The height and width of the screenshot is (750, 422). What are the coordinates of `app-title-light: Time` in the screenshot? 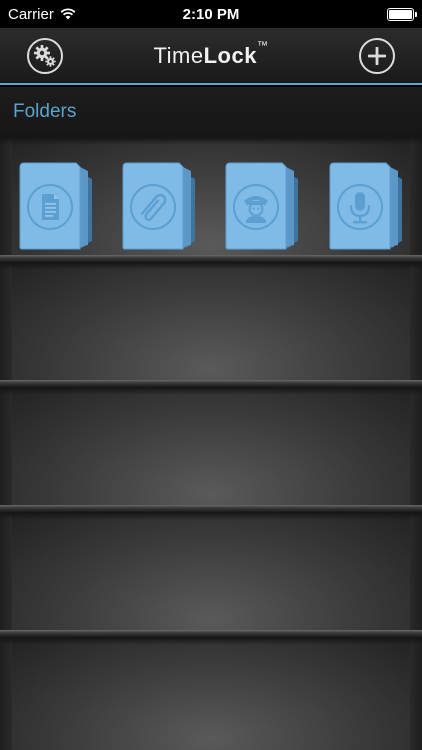 It's located at (178, 55).